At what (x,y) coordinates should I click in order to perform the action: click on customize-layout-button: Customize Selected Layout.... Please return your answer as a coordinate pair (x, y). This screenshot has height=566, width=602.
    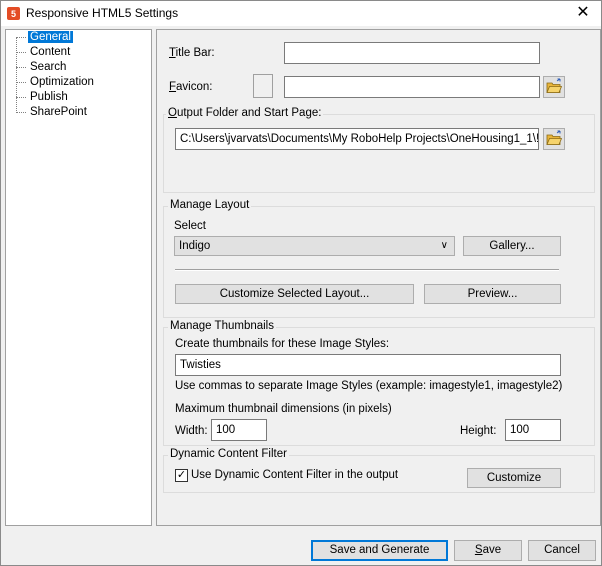
    Looking at the image, I should click on (294, 294).